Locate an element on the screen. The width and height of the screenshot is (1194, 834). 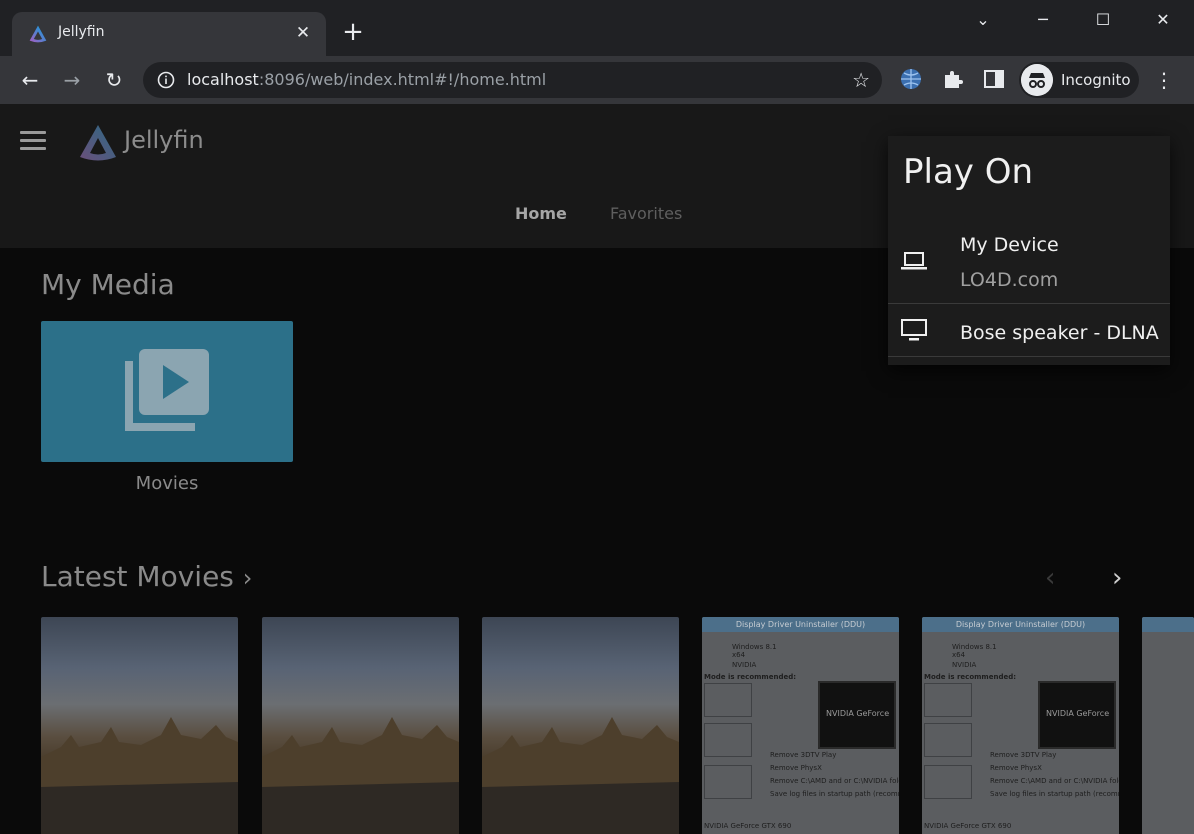
new-tab-button: + is located at coordinates (353, 33).